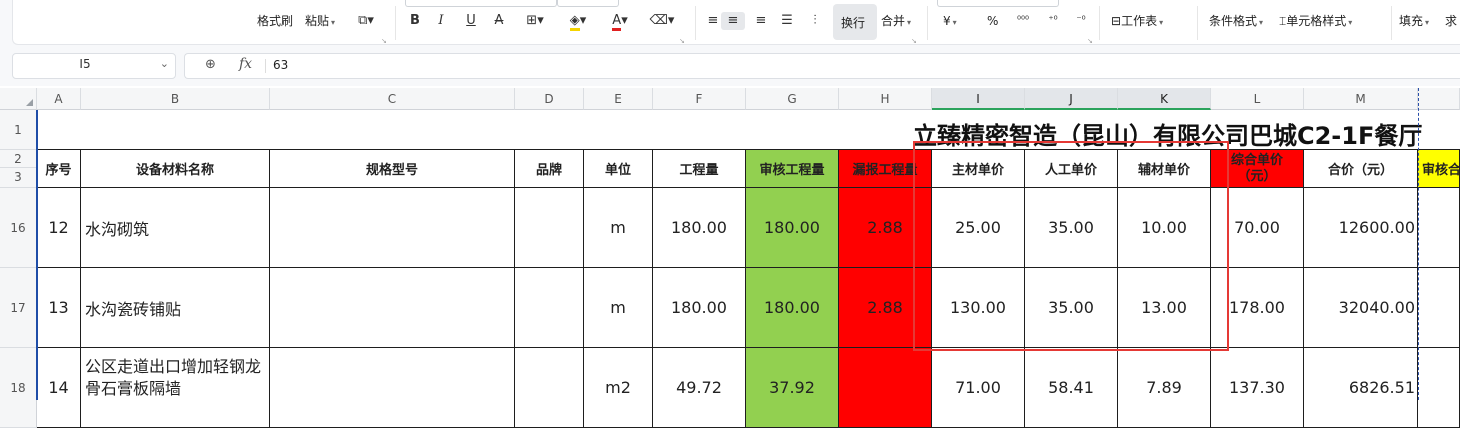 The image size is (1460, 428). What do you see at coordinates (1439, 169) in the screenshot?
I see `header-audit-partial: 审核合` at bounding box center [1439, 169].